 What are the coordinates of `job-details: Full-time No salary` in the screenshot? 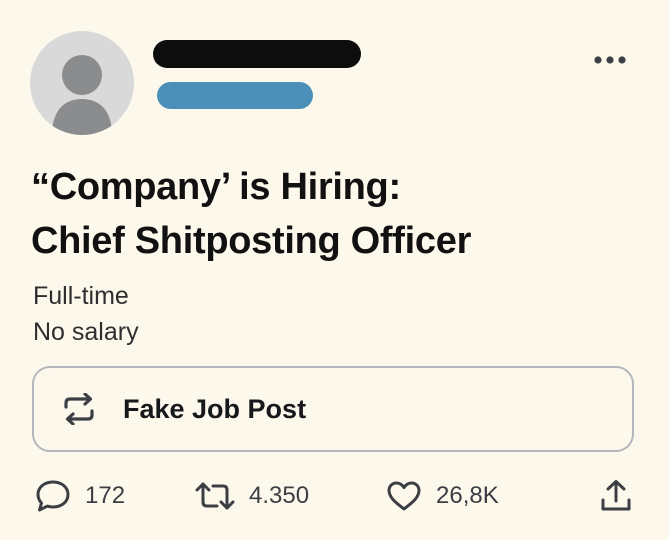 It's located at (86, 314).